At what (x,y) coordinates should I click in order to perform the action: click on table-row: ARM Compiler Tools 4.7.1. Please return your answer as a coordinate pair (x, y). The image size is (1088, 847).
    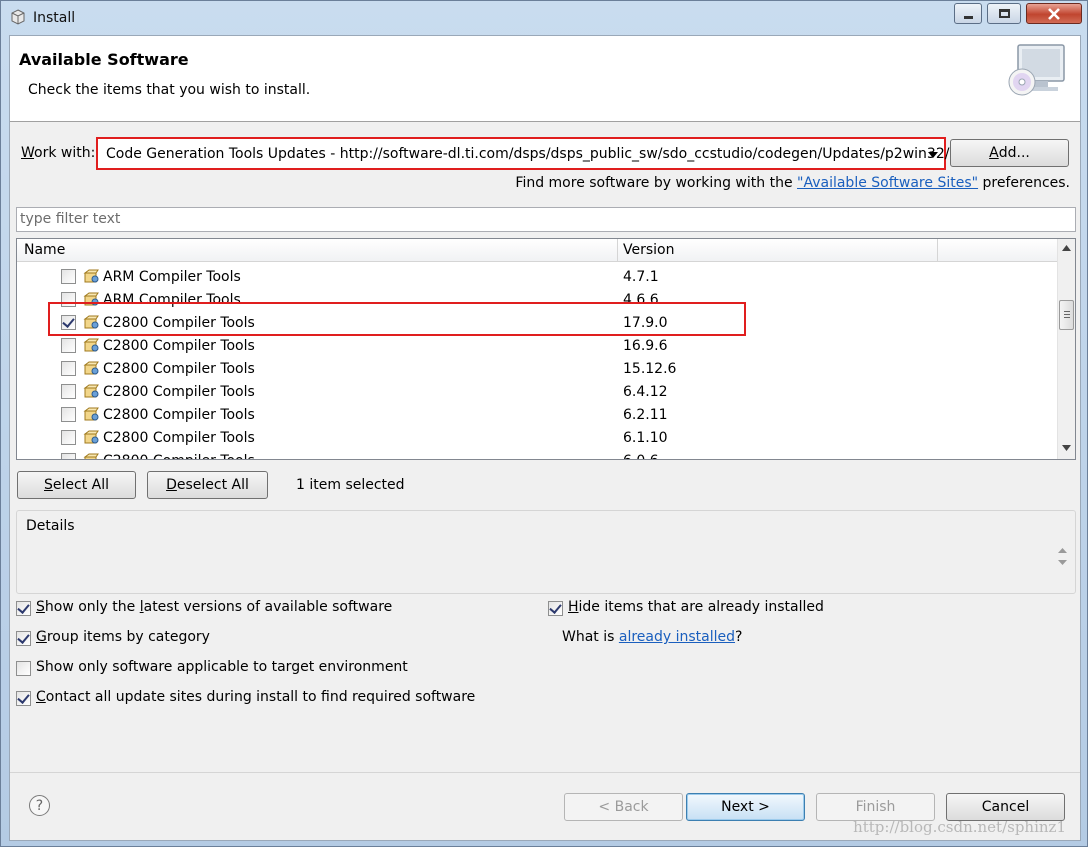
    Looking at the image, I should click on (537, 277).